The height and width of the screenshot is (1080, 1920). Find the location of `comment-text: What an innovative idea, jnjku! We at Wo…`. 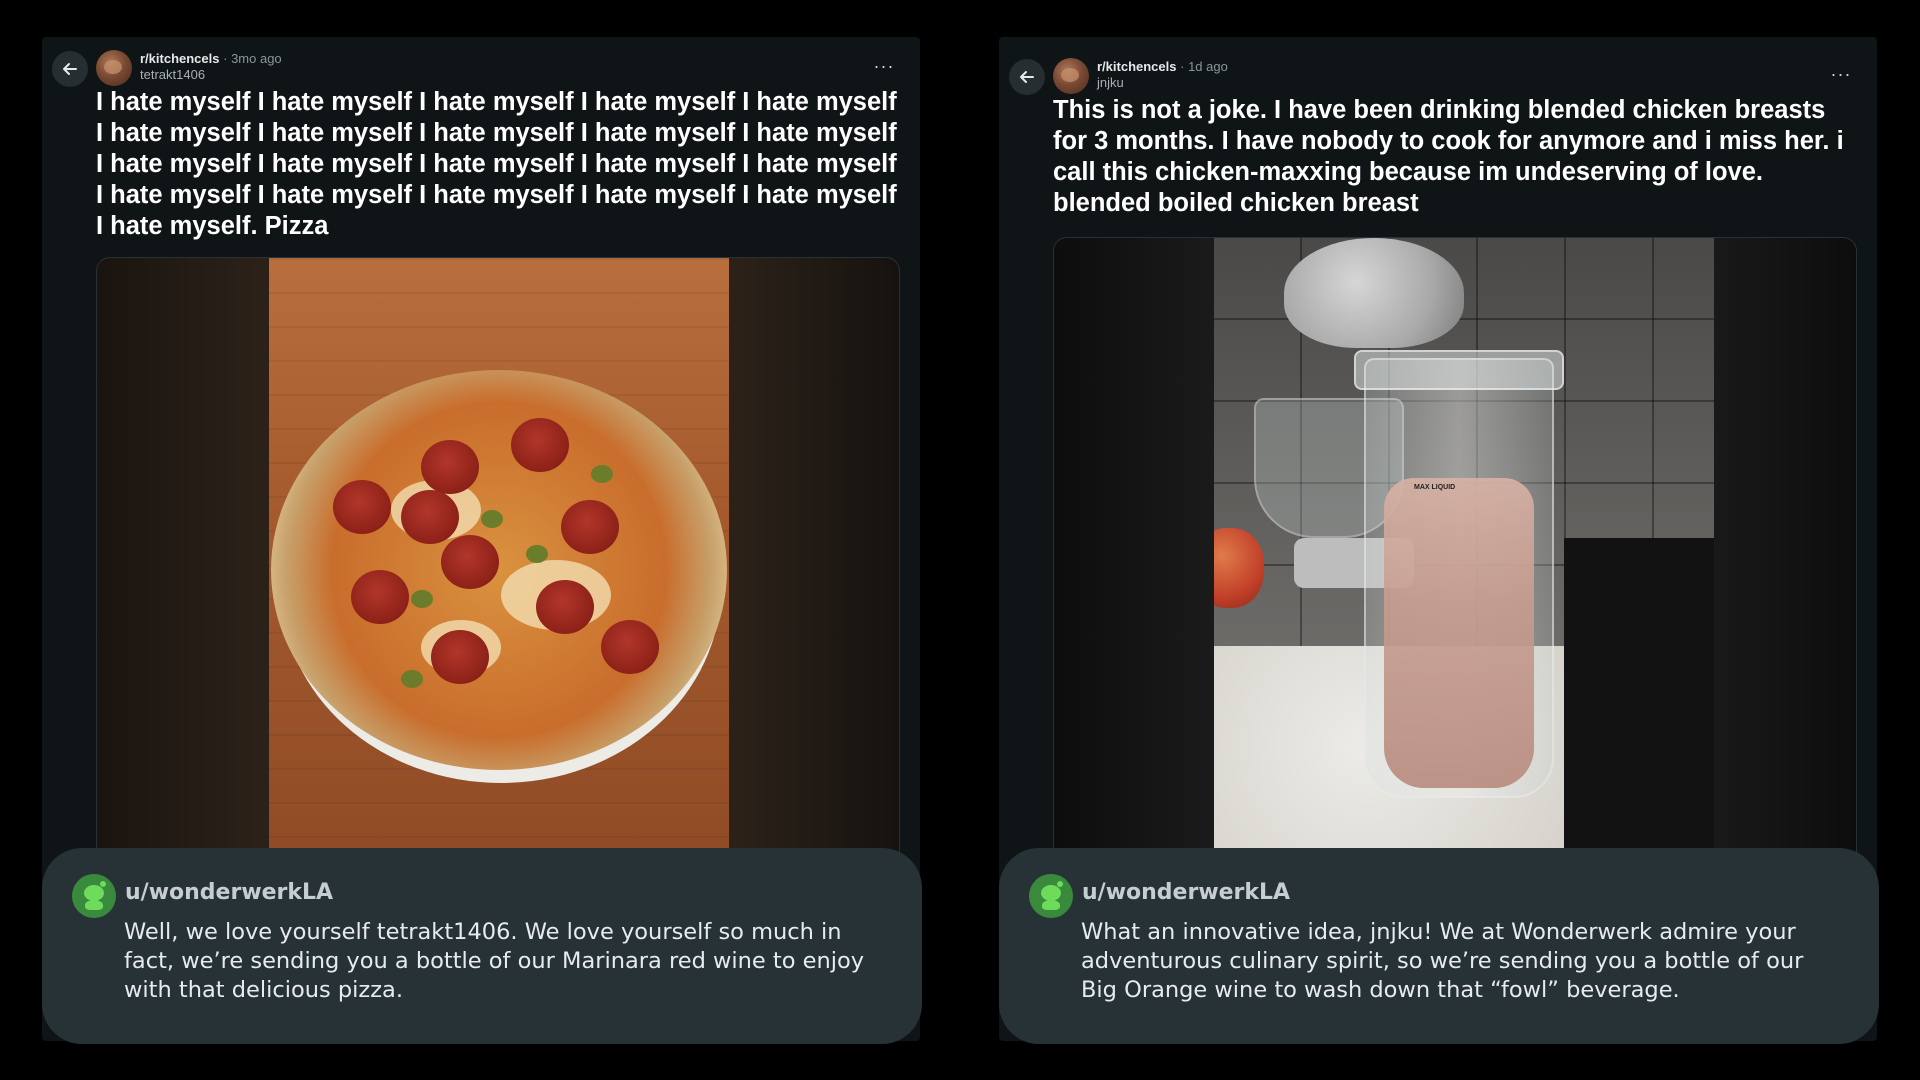

comment-text: What an innovative idea, jnjku! We at Wo… is located at coordinates (1442, 961).